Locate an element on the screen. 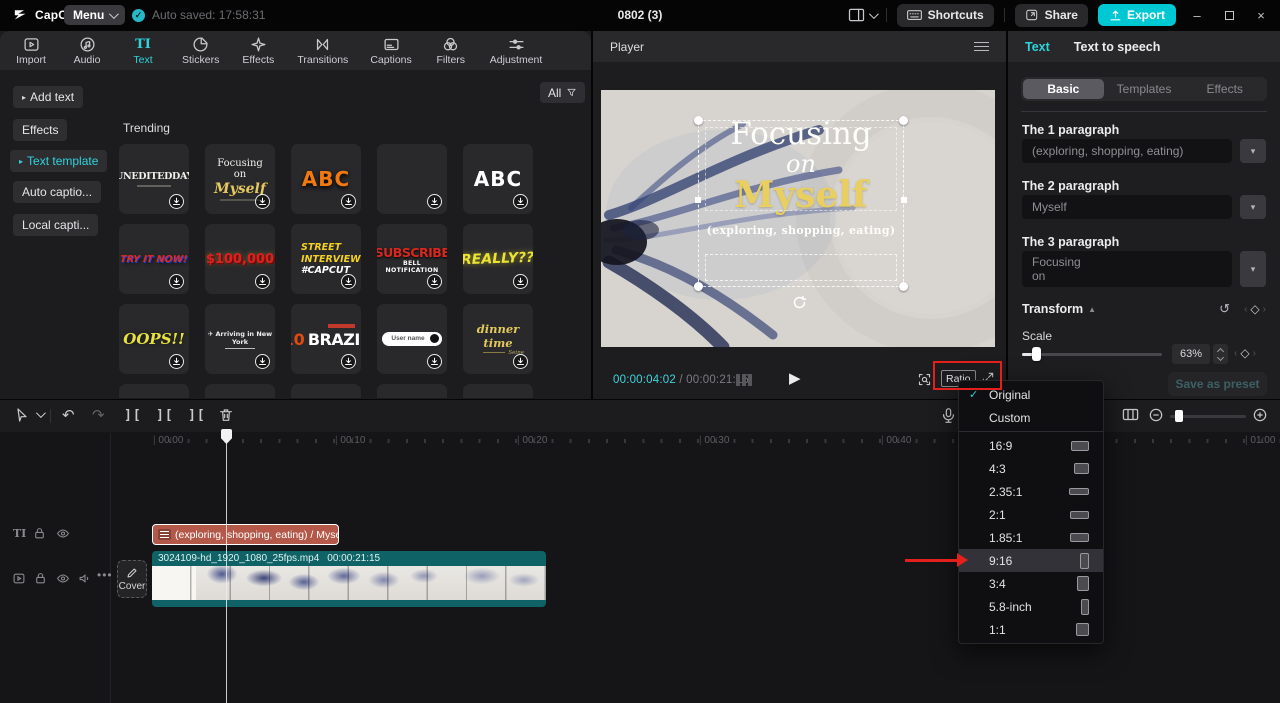  scale-keyframe: ‹ ◇ › is located at coordinates (1245, 353).